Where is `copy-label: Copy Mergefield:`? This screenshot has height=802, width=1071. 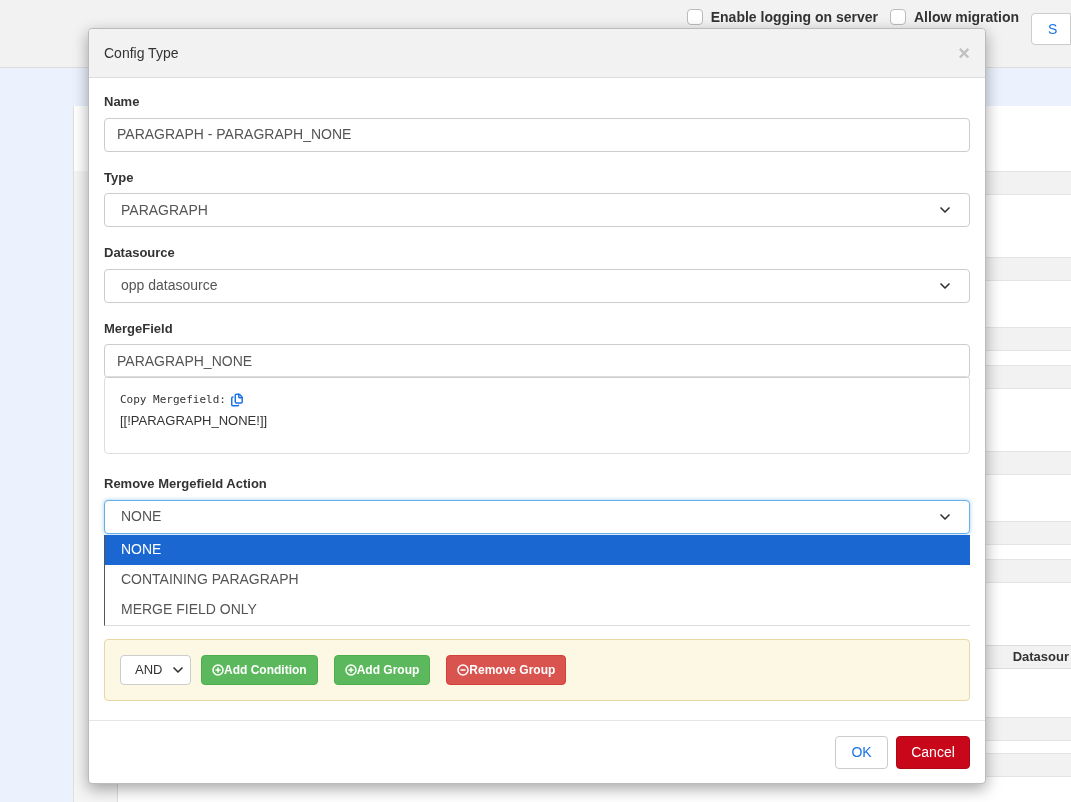
copy-label: Copy Mergefield: is located at coordinates (173, 400).